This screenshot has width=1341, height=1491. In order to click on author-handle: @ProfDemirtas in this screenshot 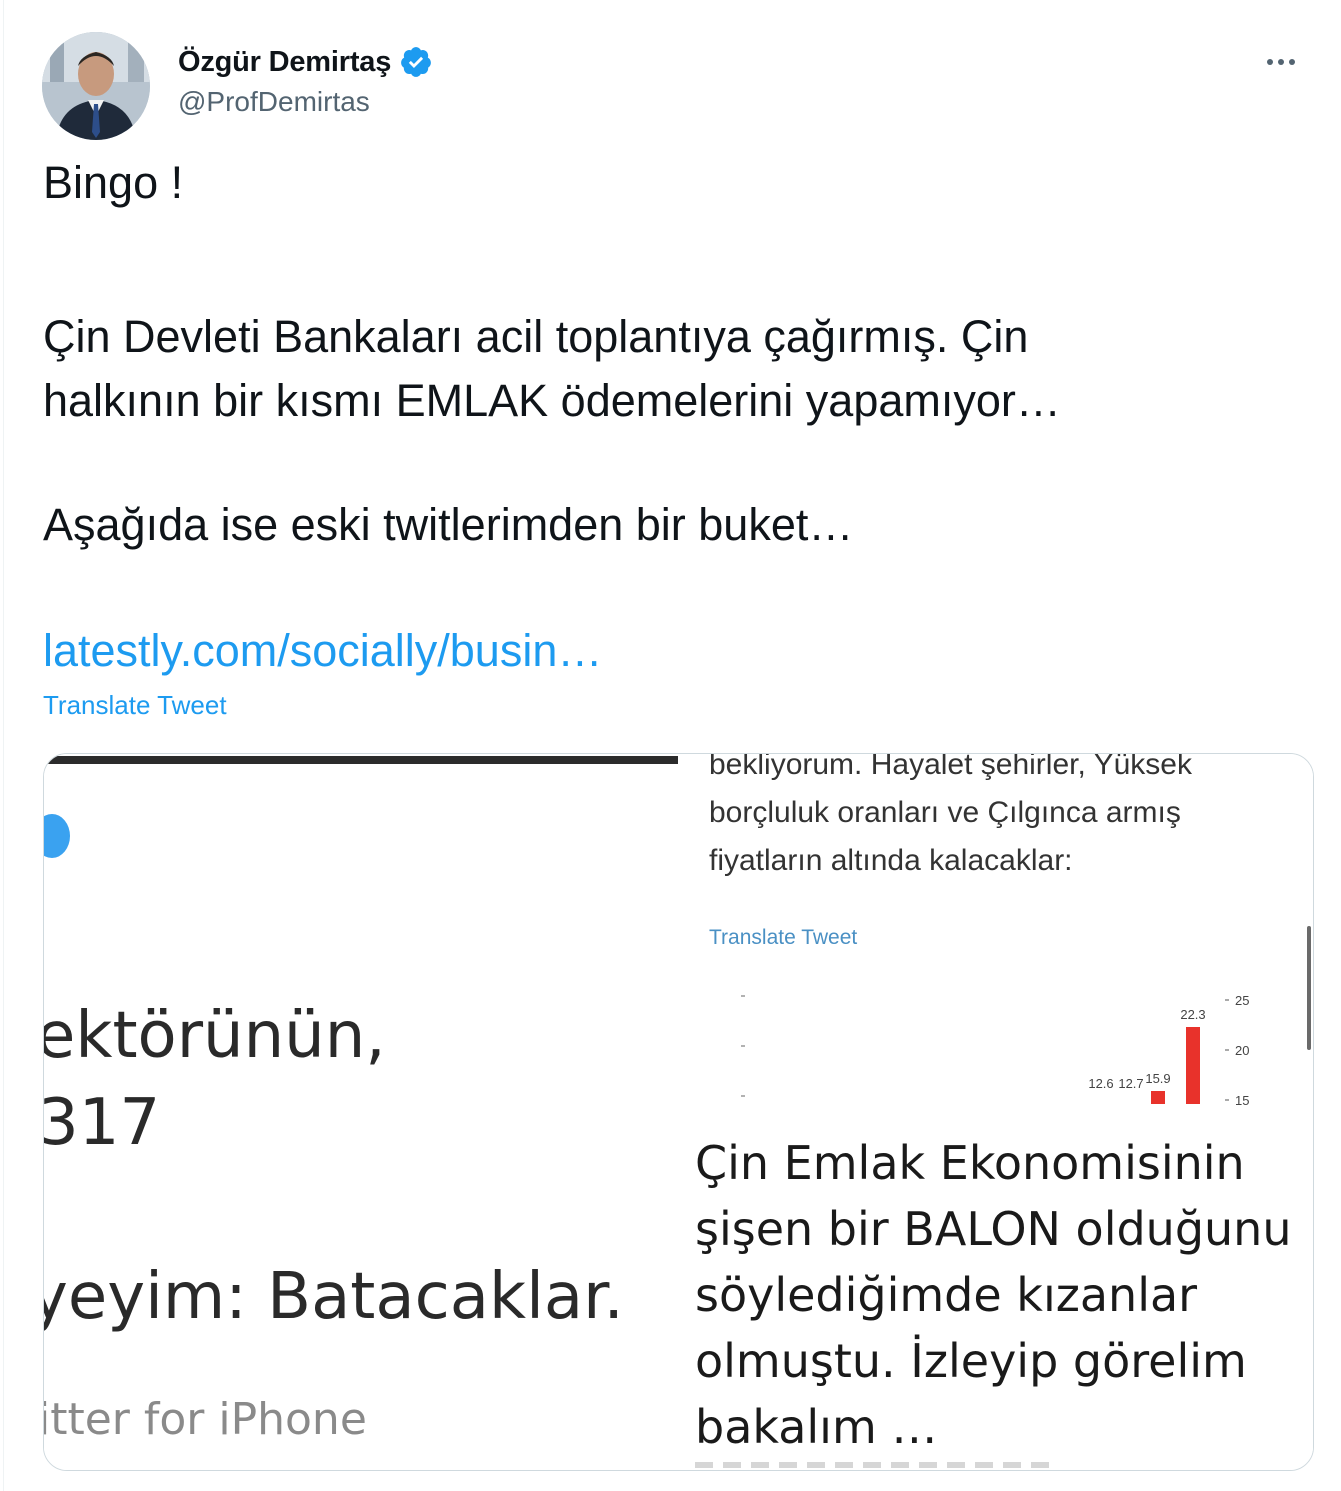, I will do `click(305, 102)`.